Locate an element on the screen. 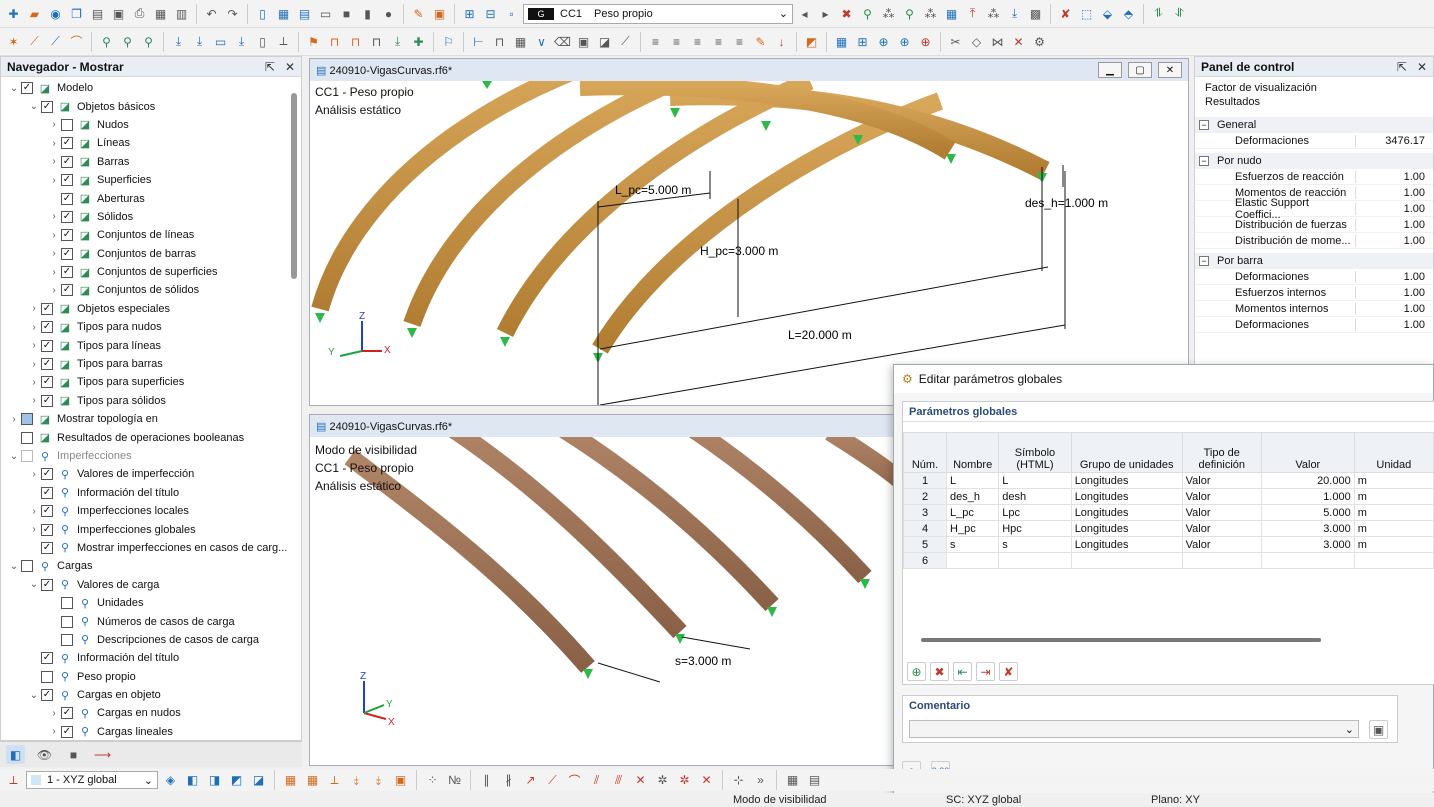 The image size is (1434, 807). navigator-item: › ✓ ◪ Conjuntos de líneas is located at coordinates (146, 235).